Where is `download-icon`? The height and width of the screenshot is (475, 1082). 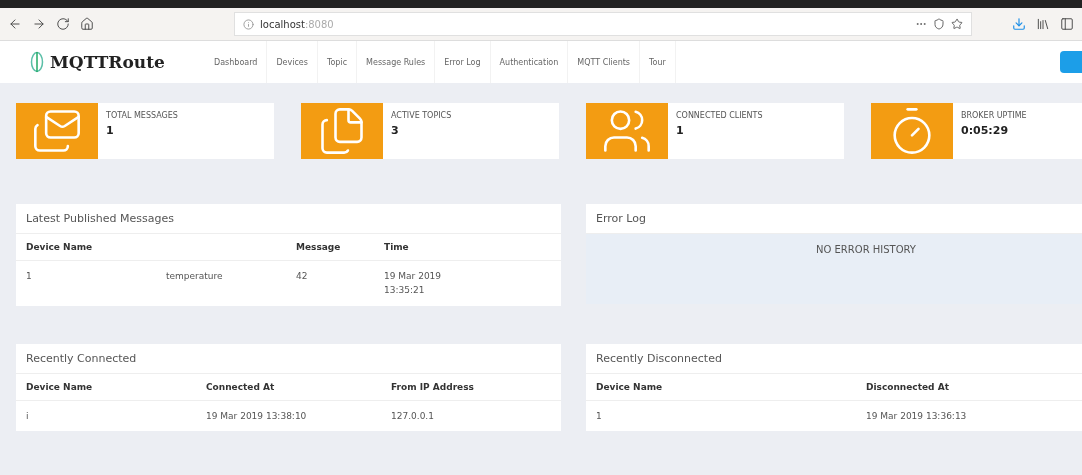 download-icon is located at coordinates (1019, 24).